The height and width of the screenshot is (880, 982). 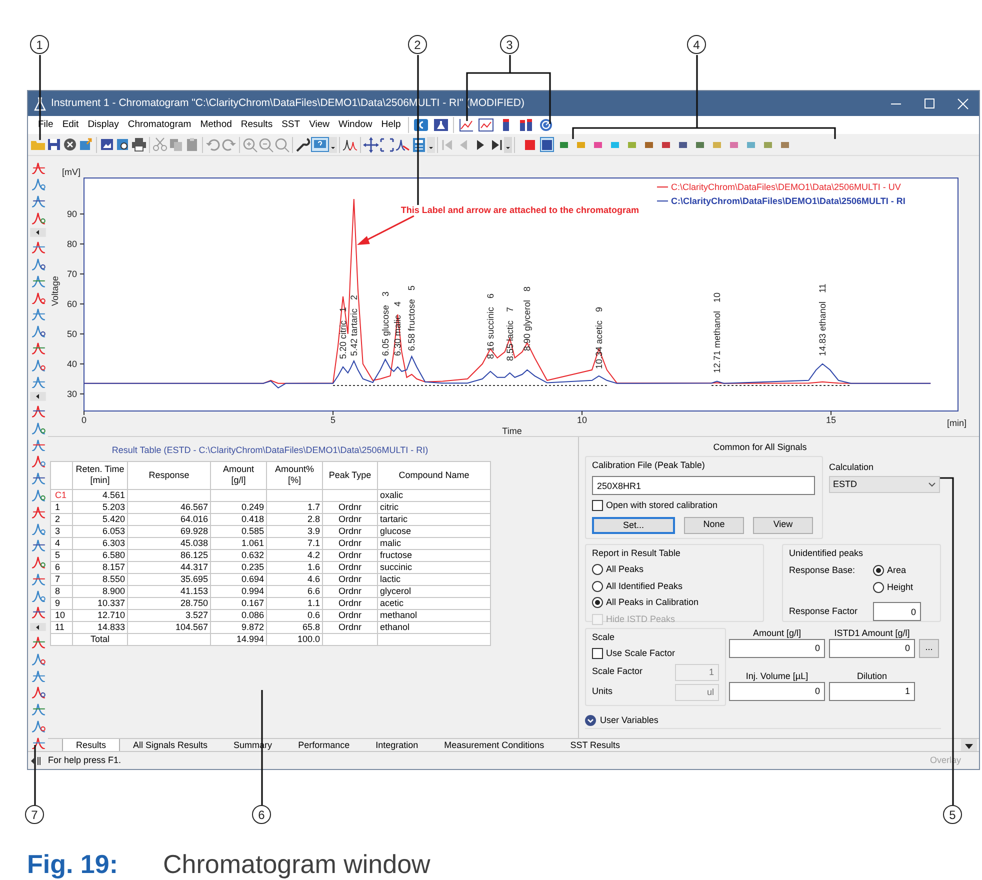 I want to click on save-icon, so click(x=54, y=144).